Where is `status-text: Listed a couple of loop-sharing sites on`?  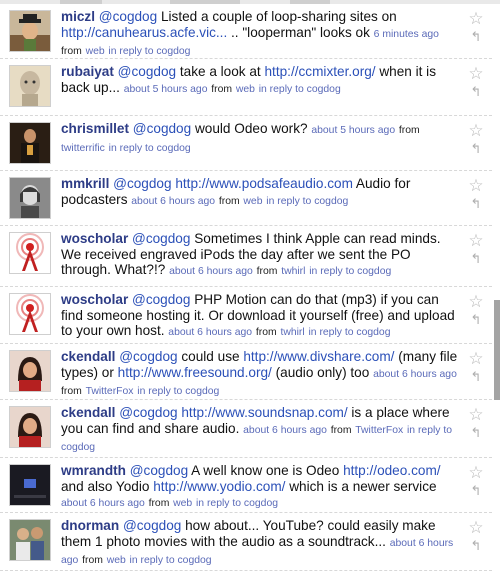
status-text: Listed a couple of loop-sharing sites on is located at coordinates (277, 16).